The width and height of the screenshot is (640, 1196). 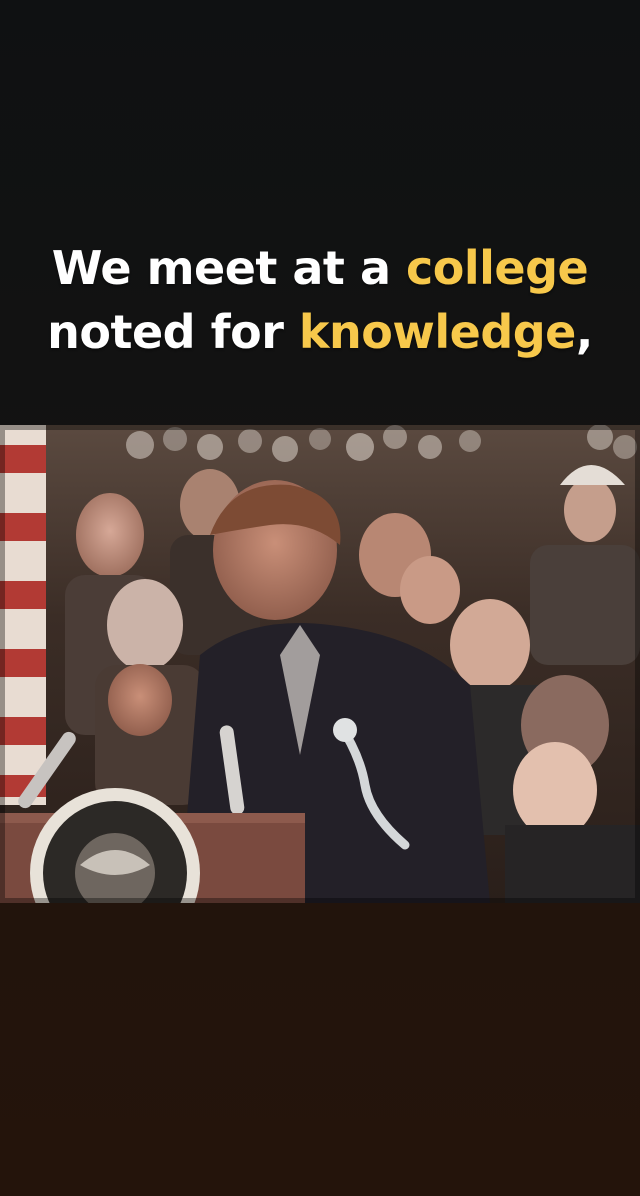 I want to click on caption-line-2: noted for knowledge,, so click(x=320, y=332).